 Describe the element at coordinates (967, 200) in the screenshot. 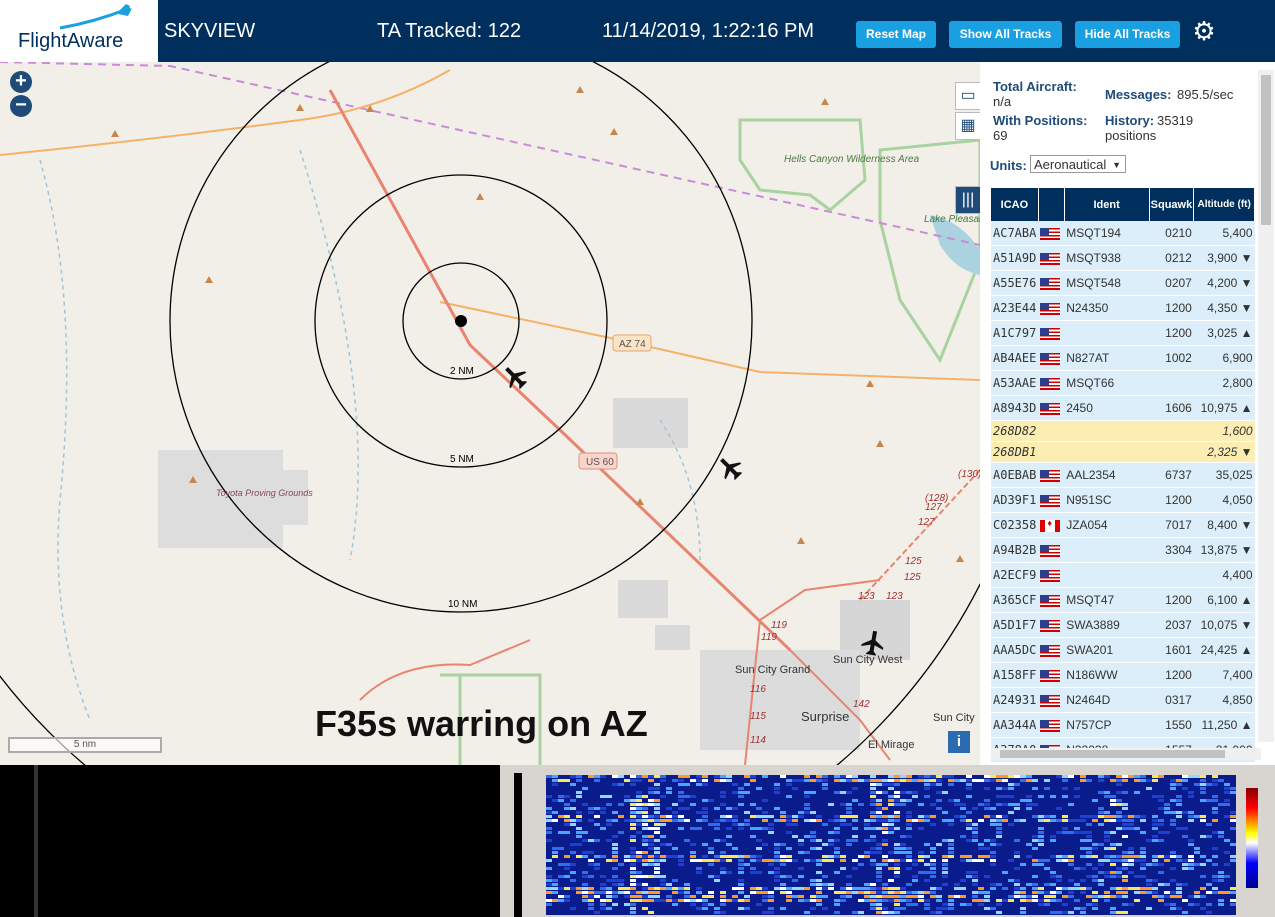

I see `columns-icon: |||` at that location.